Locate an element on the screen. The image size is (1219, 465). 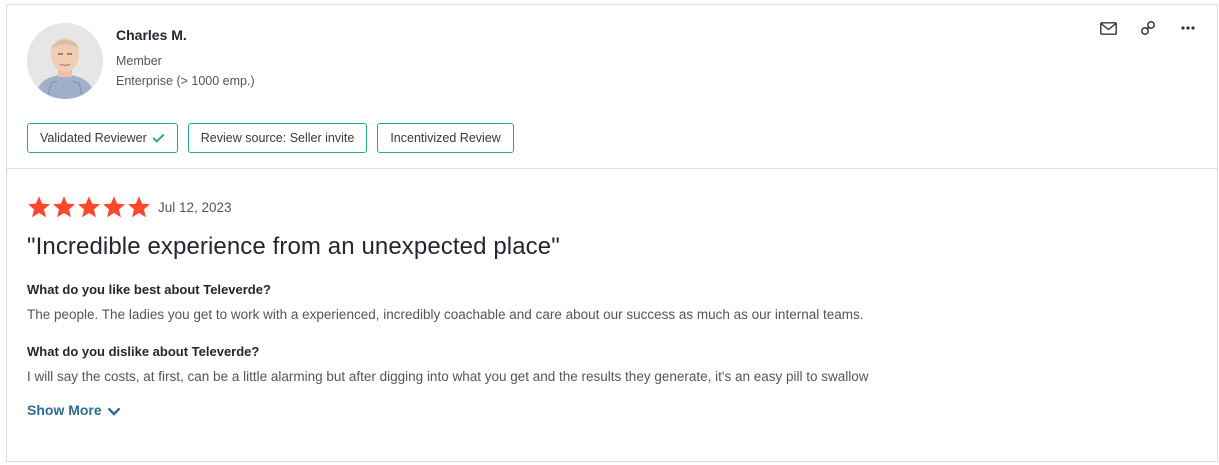
envelope-icon is located at coordinates (1108, 28).